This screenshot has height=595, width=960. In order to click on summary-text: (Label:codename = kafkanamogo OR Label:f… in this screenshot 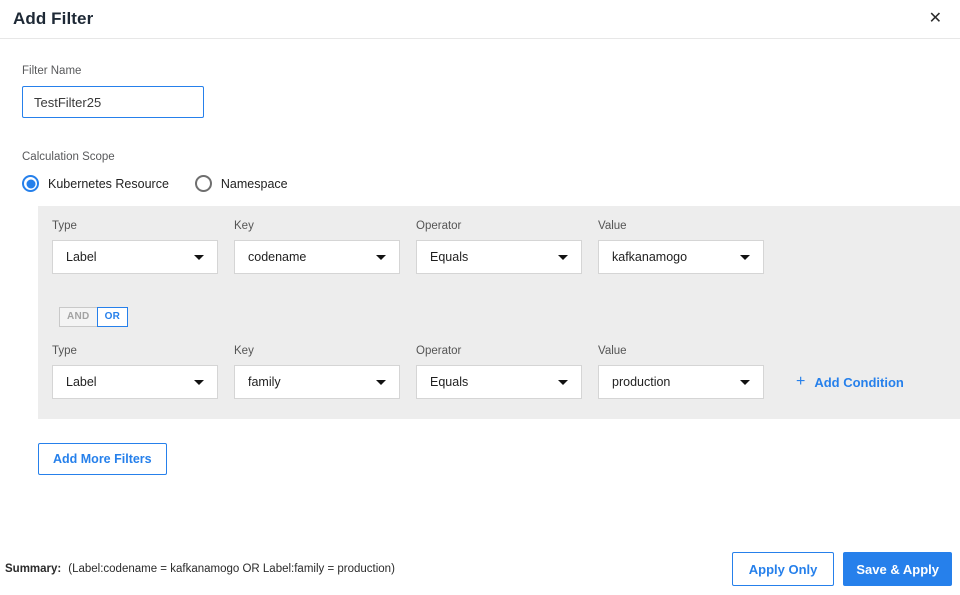, I will do `click(231, 569)`.